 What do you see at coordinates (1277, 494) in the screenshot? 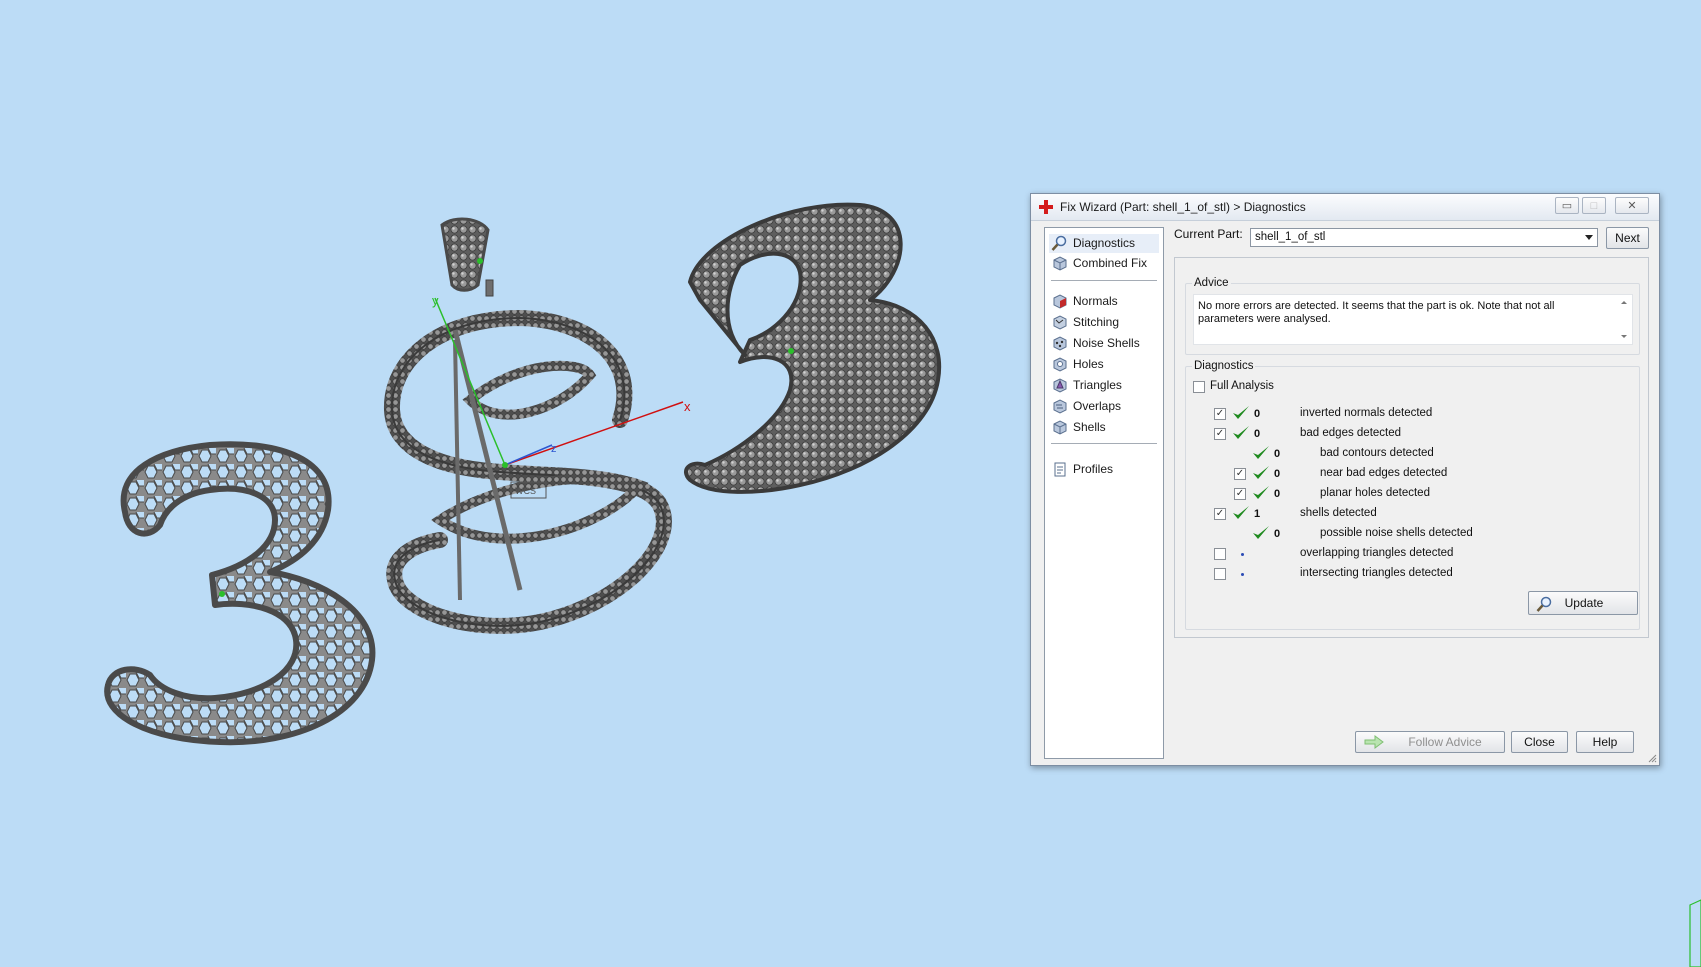
I see `planar-holes-count: 0` at bounding box center [1277, 494].